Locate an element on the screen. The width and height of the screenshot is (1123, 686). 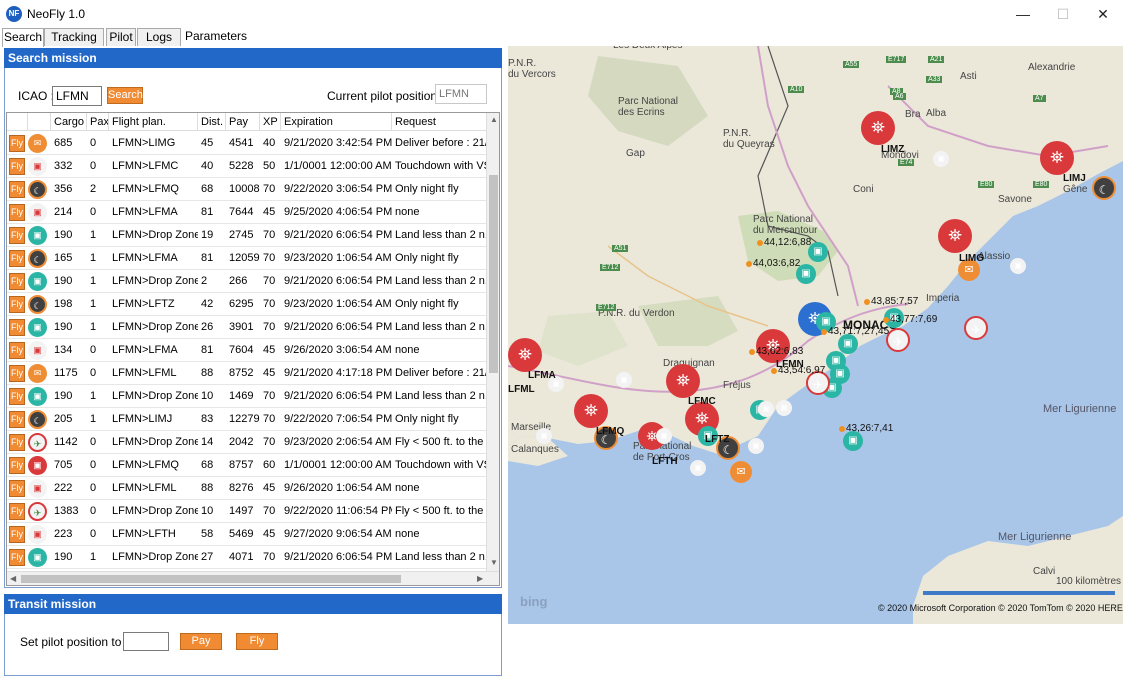
column-flight-plan: Flight plan. is located at coordinates (153, 122).